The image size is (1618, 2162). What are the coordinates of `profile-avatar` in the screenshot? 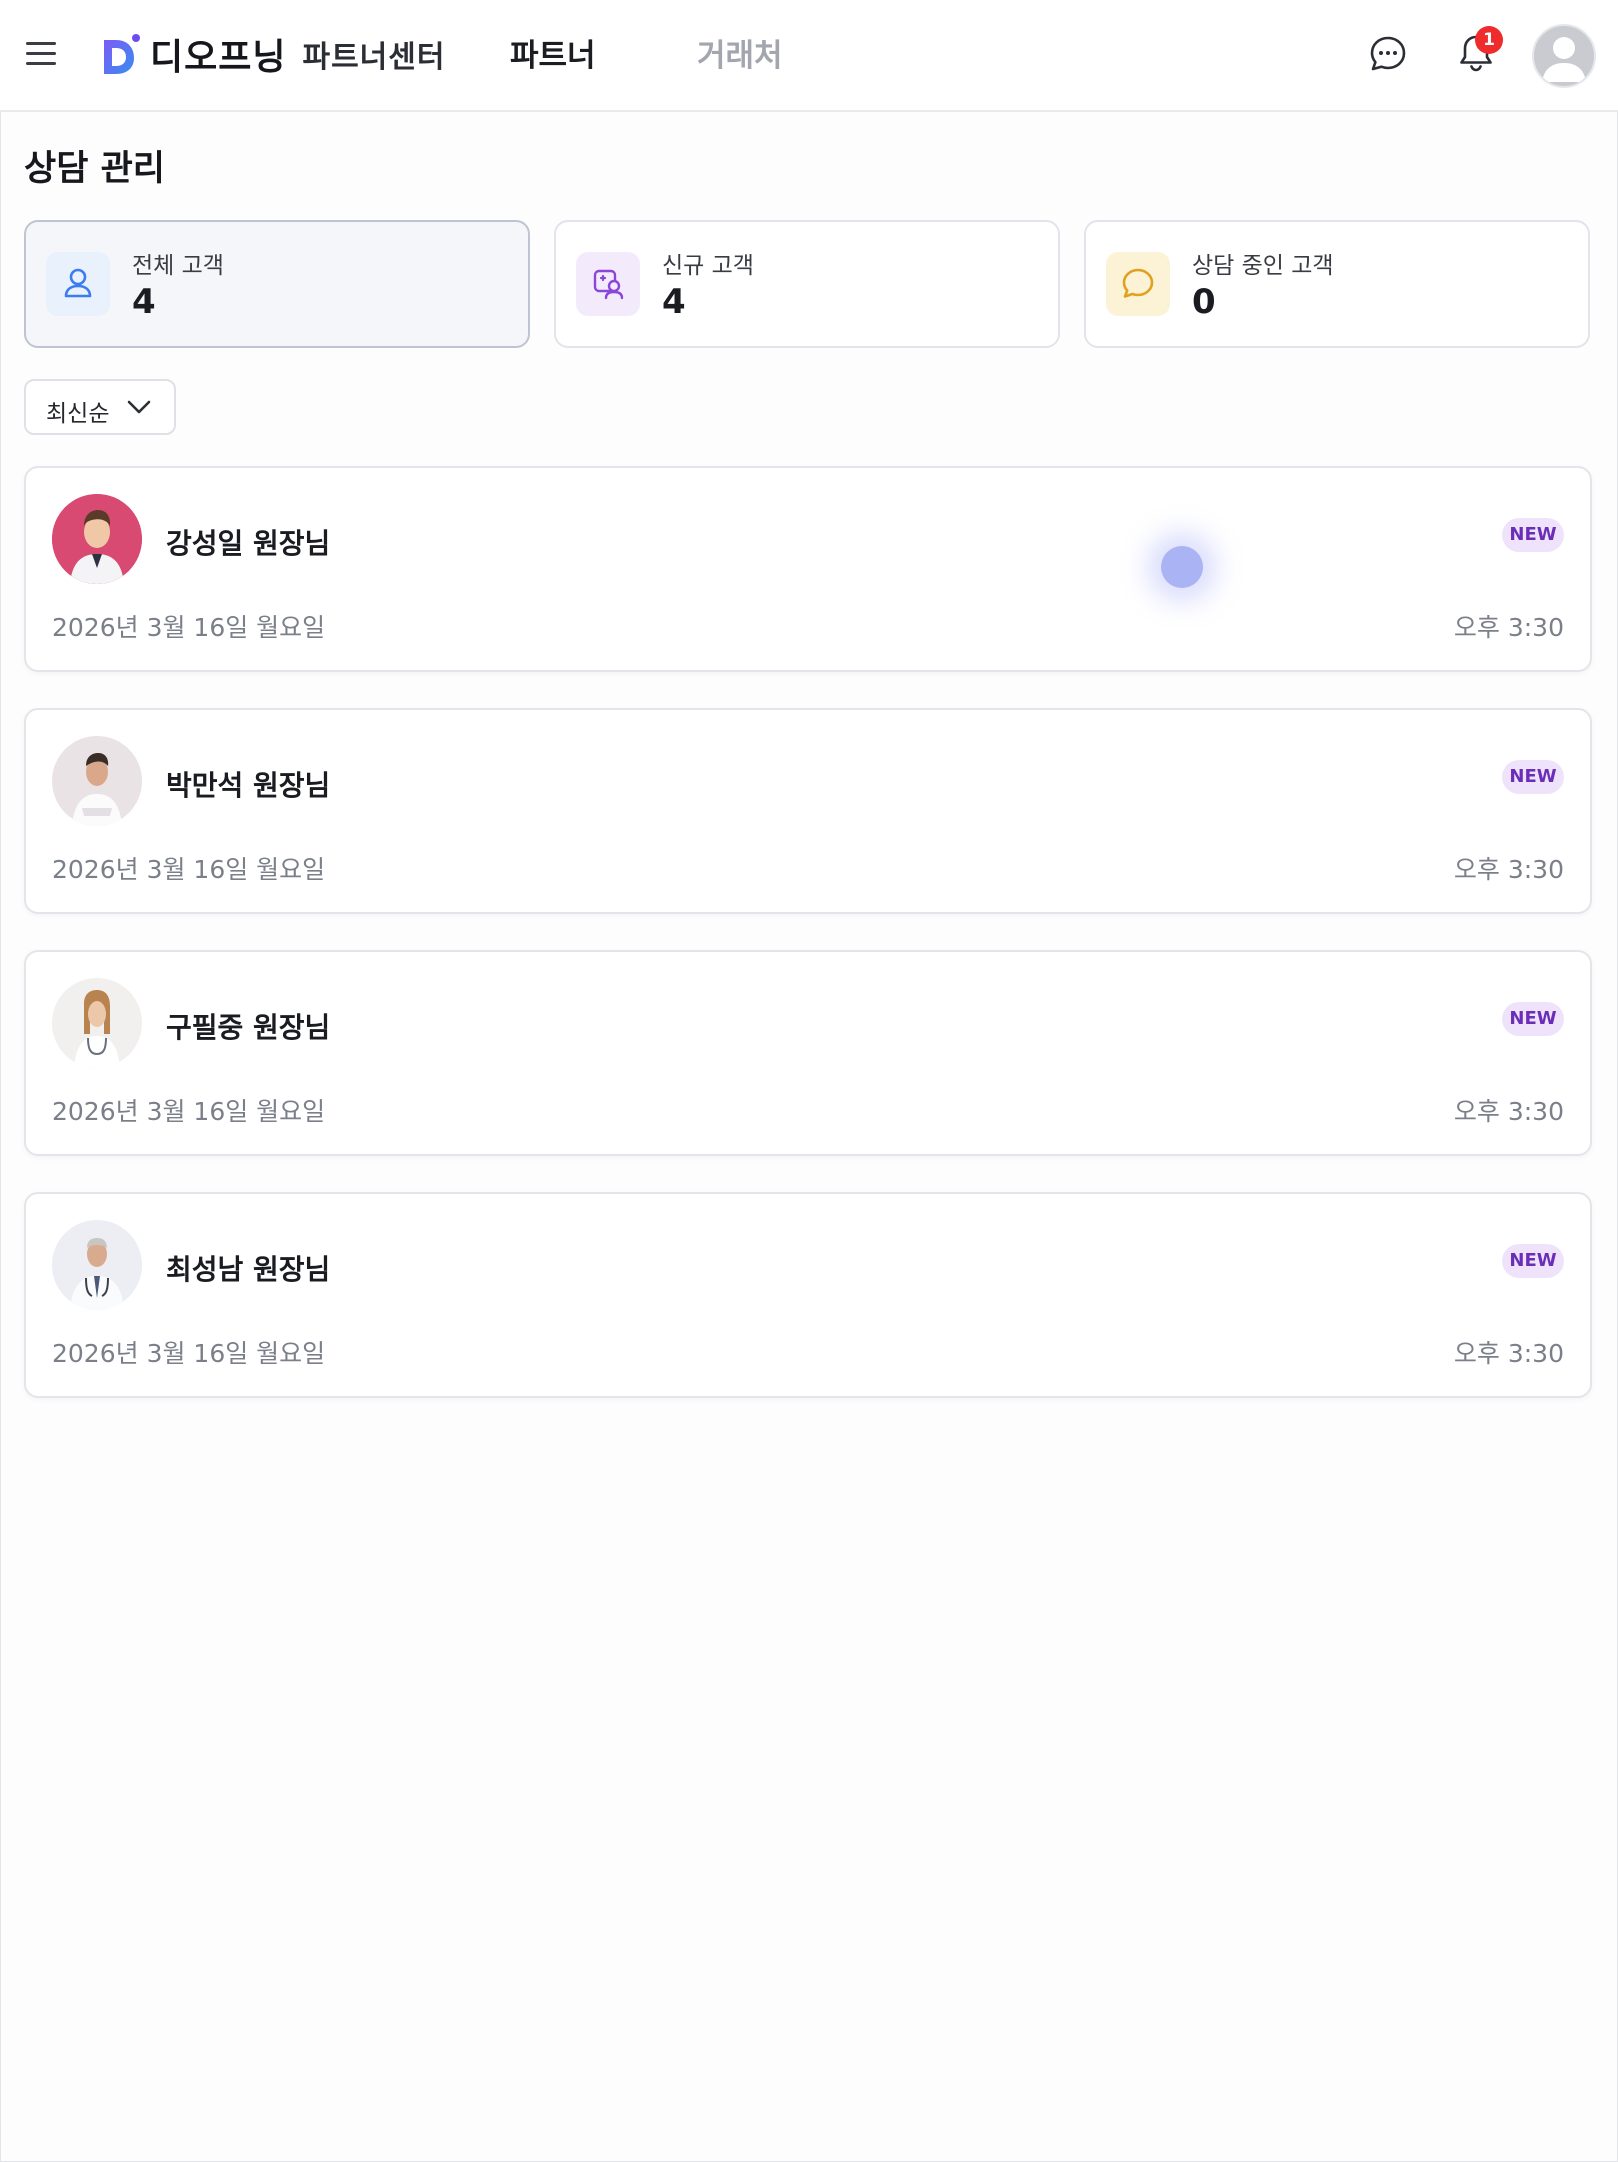 It's located at (1564, 56).